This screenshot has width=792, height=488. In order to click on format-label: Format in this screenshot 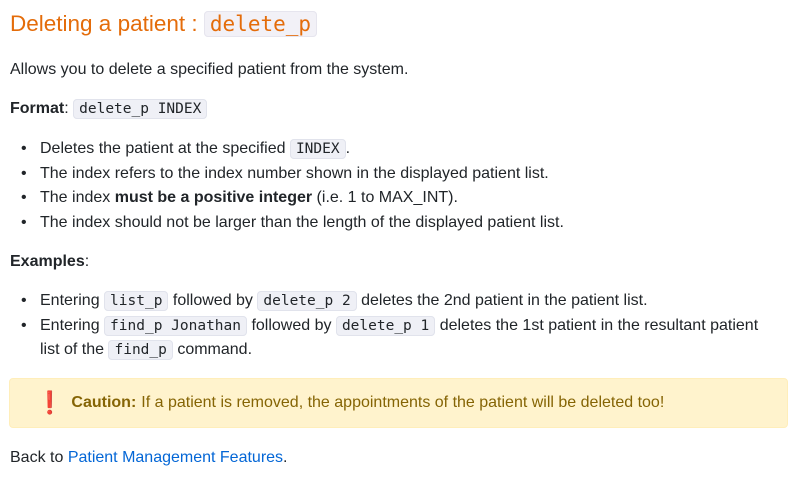, I will do `click(37, 108)`.